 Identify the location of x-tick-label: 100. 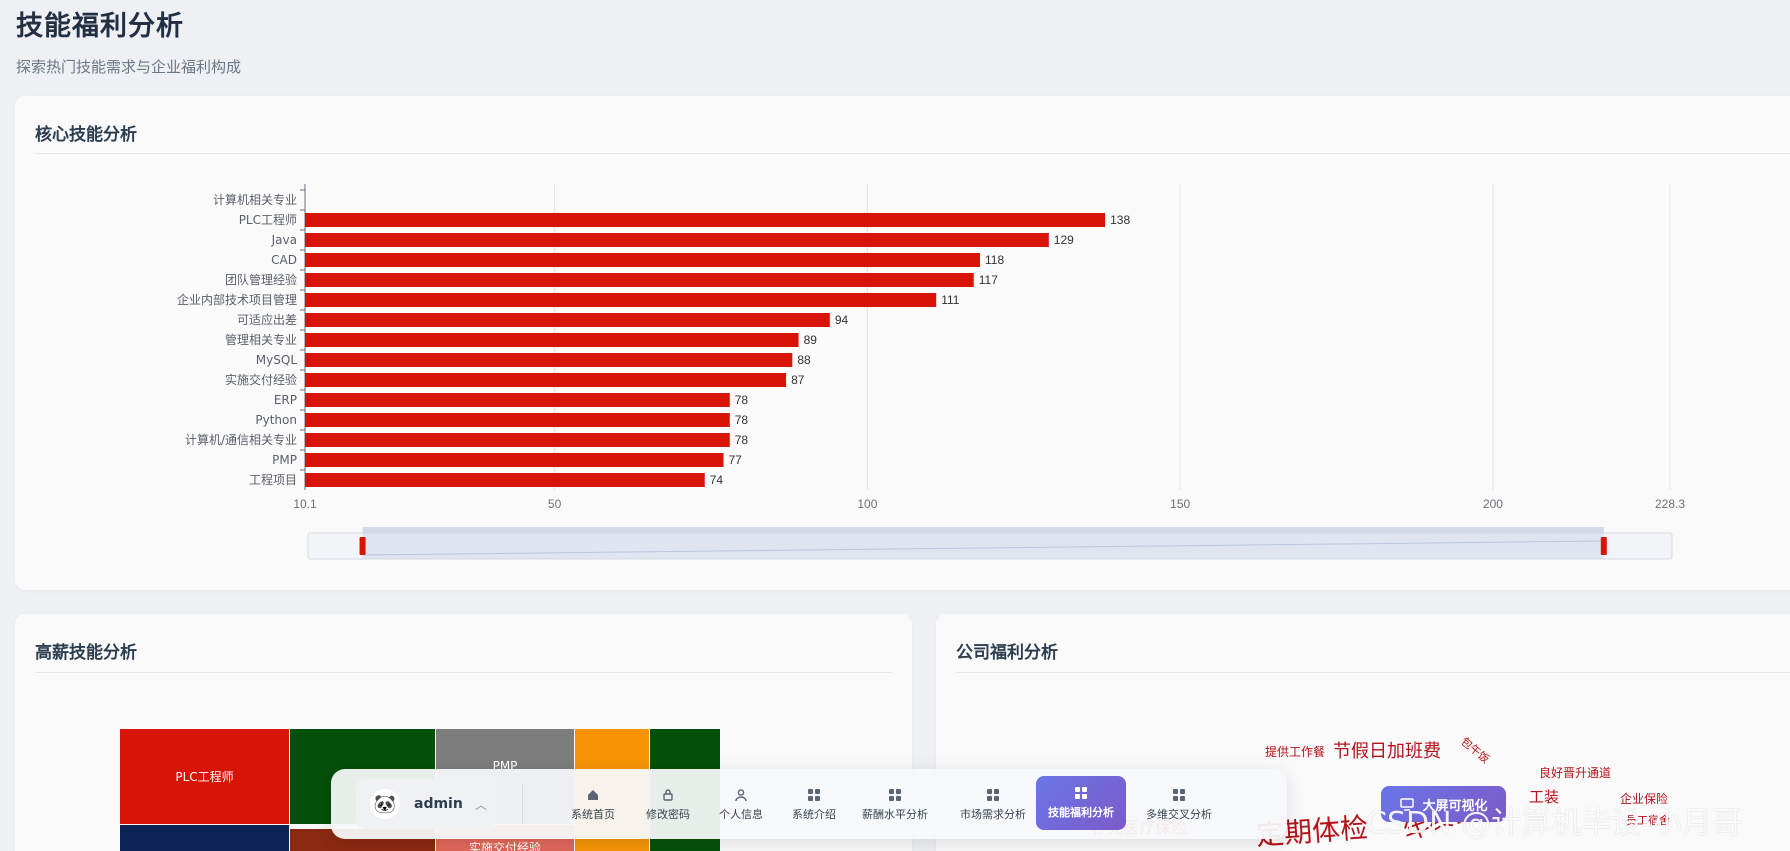
(867, 504).